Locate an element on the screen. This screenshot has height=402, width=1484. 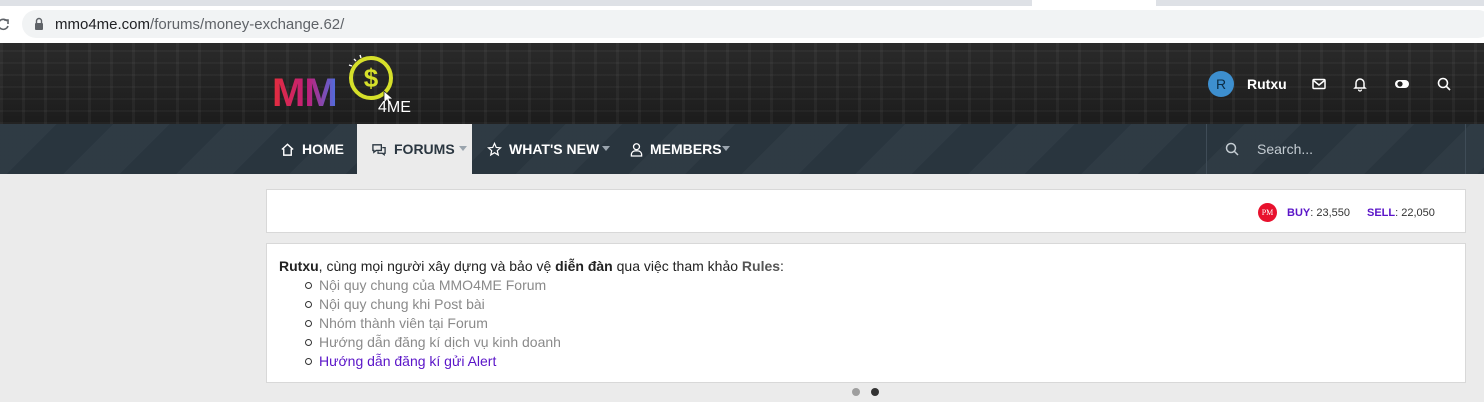
address-bar: mmo4me.com/forums/money-exchange.62/ is located at coordinates (753, 24).